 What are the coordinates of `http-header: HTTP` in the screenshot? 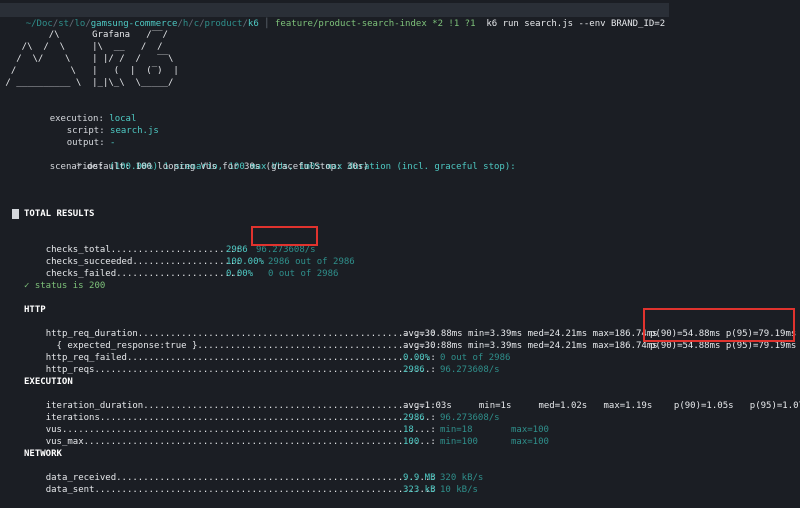 It's located at (35, 310).